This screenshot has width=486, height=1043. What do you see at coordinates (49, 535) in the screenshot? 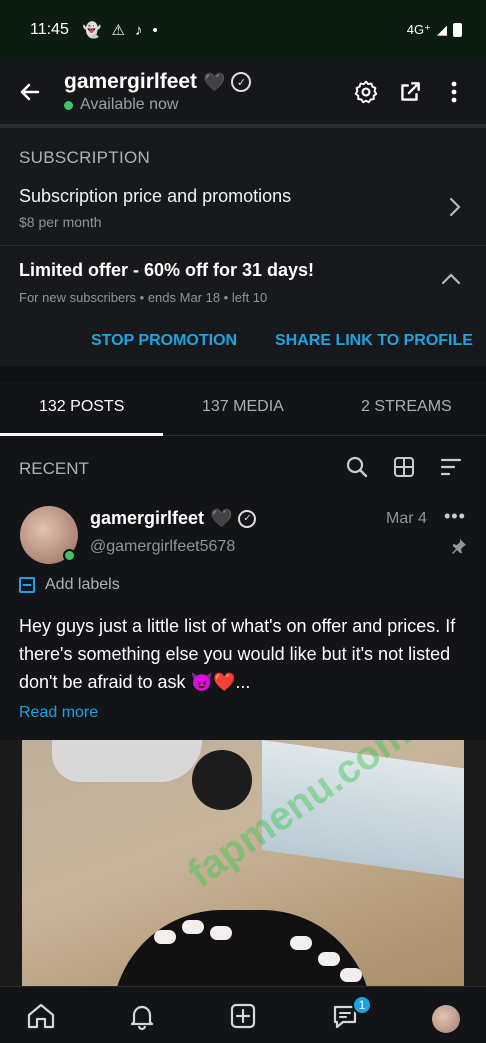
I see `post-avatar` at bounding box center [49, 535].